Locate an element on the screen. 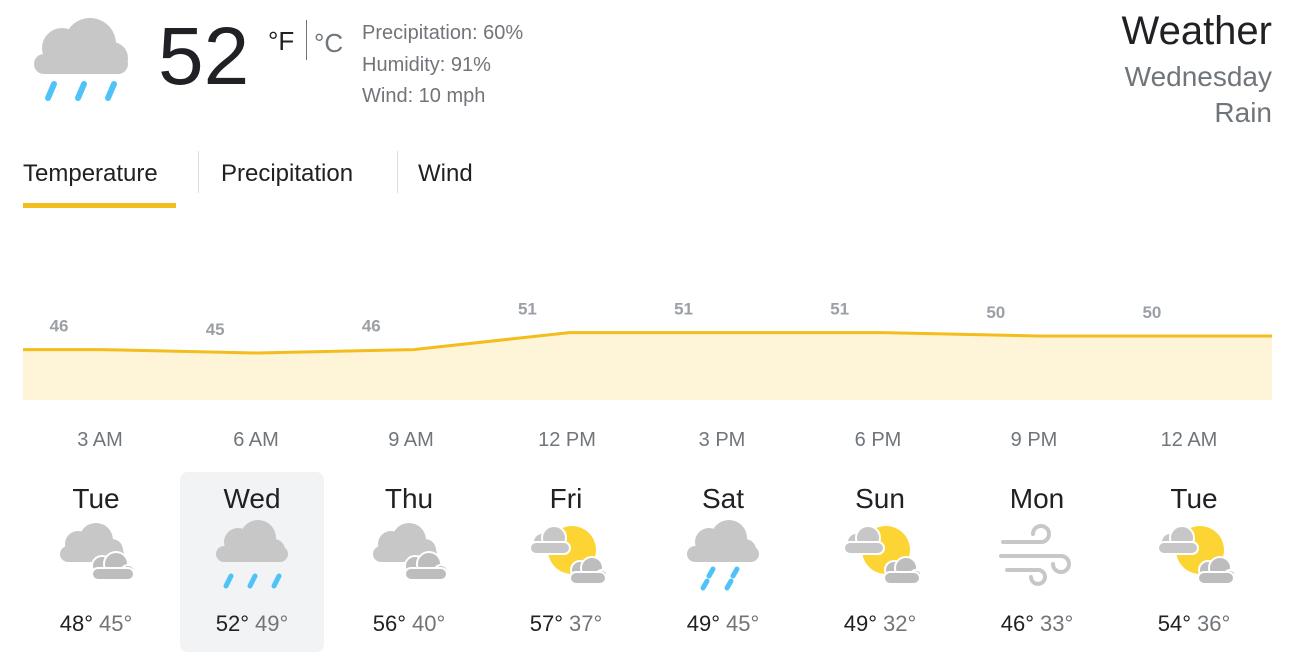  time-label: 3 AM is located at coordinates (100, 440).